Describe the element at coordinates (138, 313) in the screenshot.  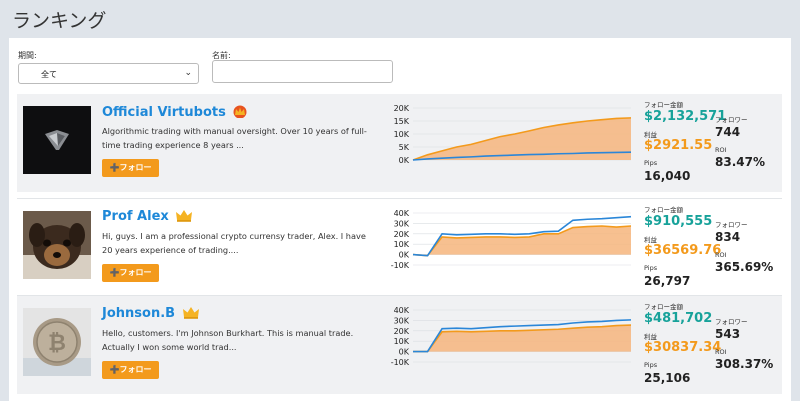
I see `trader-name-text: Johnson.B` at that location.